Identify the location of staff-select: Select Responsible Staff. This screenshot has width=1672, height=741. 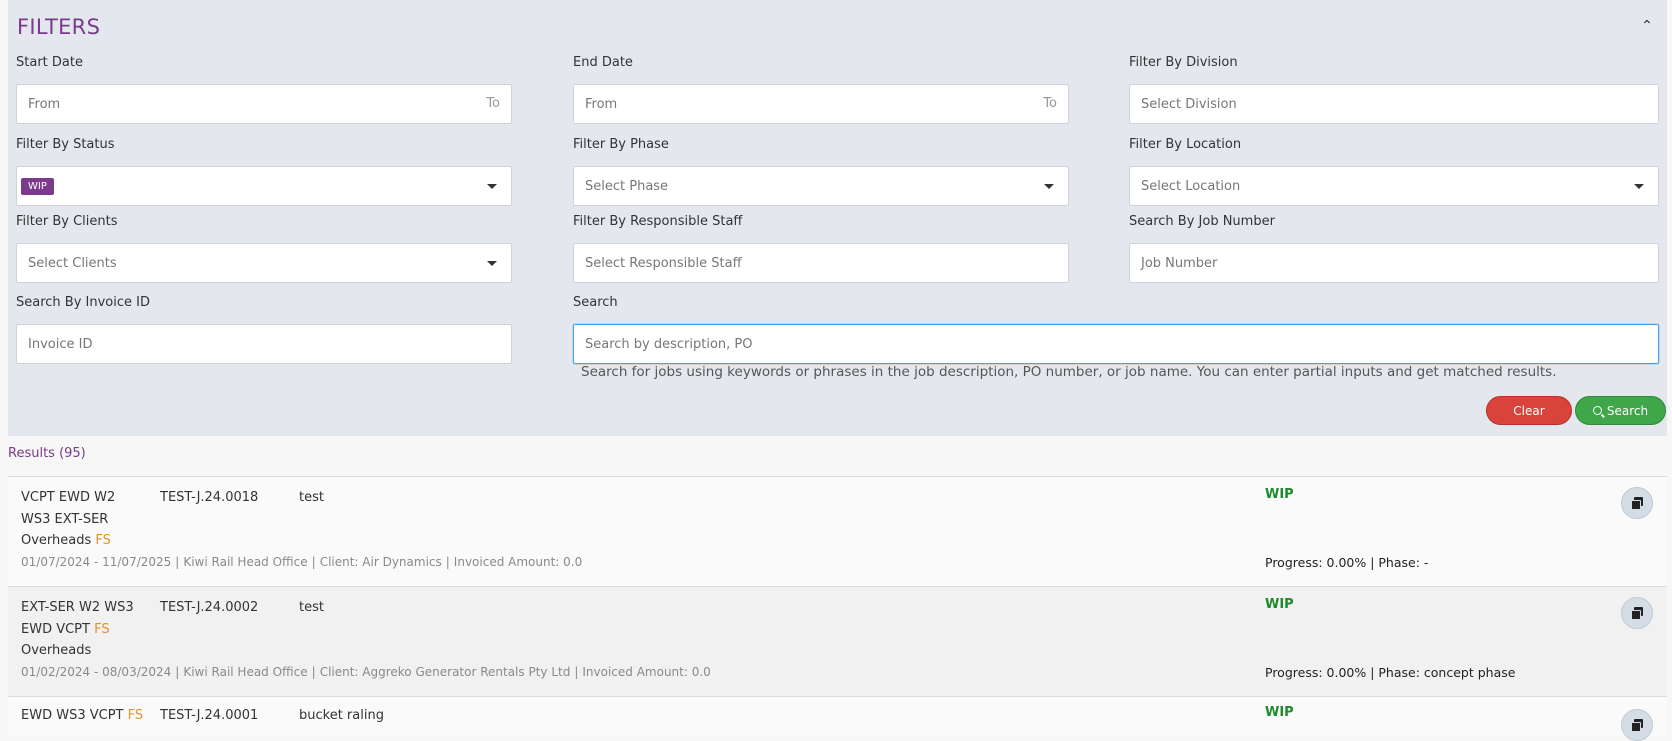
(821, 263).